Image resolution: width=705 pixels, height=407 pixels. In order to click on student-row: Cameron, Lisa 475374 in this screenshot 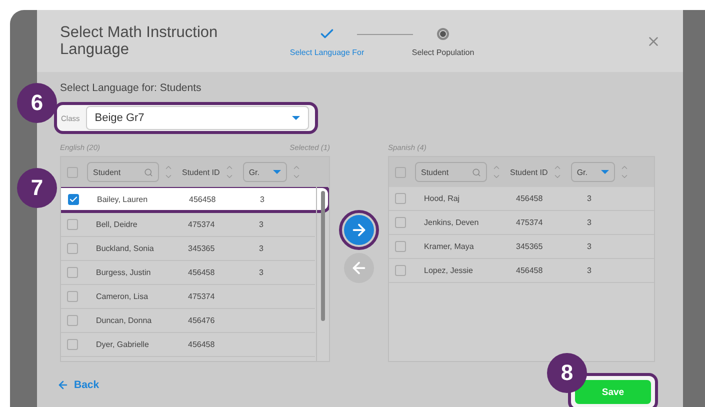, I will do `click(188, 297)`.